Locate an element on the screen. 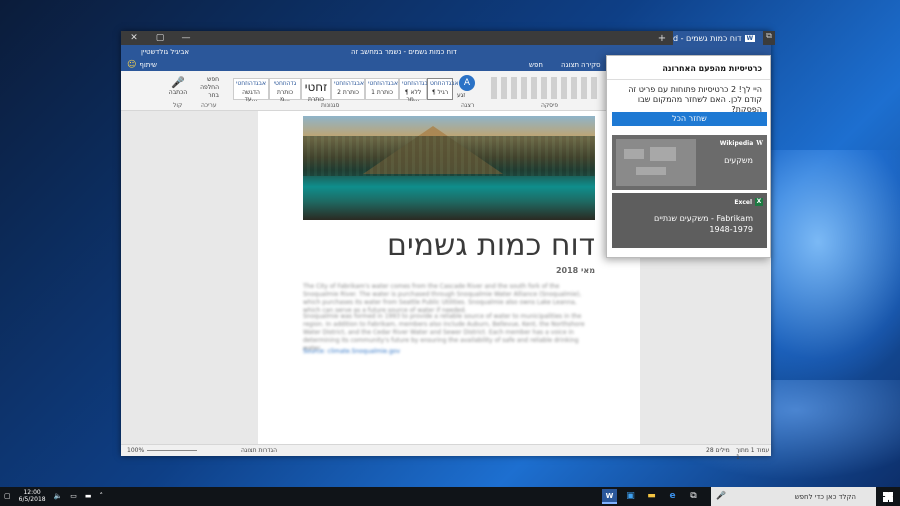  taskbar-apps: W ▣ ▬ e ⧉ is located at coordinates (651, 496).